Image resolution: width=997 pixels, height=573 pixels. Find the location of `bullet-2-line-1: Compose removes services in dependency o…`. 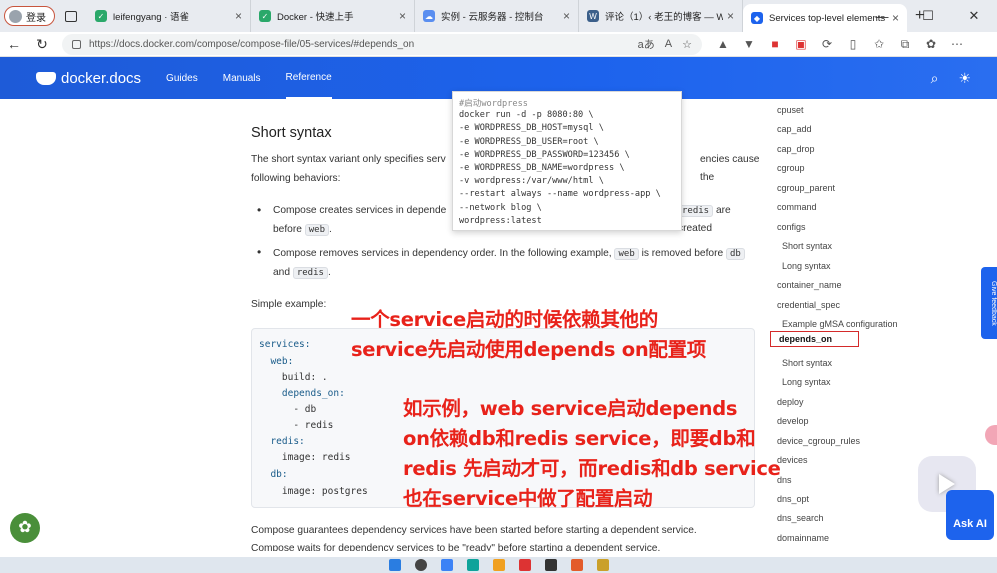

bullet-2-line-1: Compose removes services in dependency o… is located at coordinates (509, 254).